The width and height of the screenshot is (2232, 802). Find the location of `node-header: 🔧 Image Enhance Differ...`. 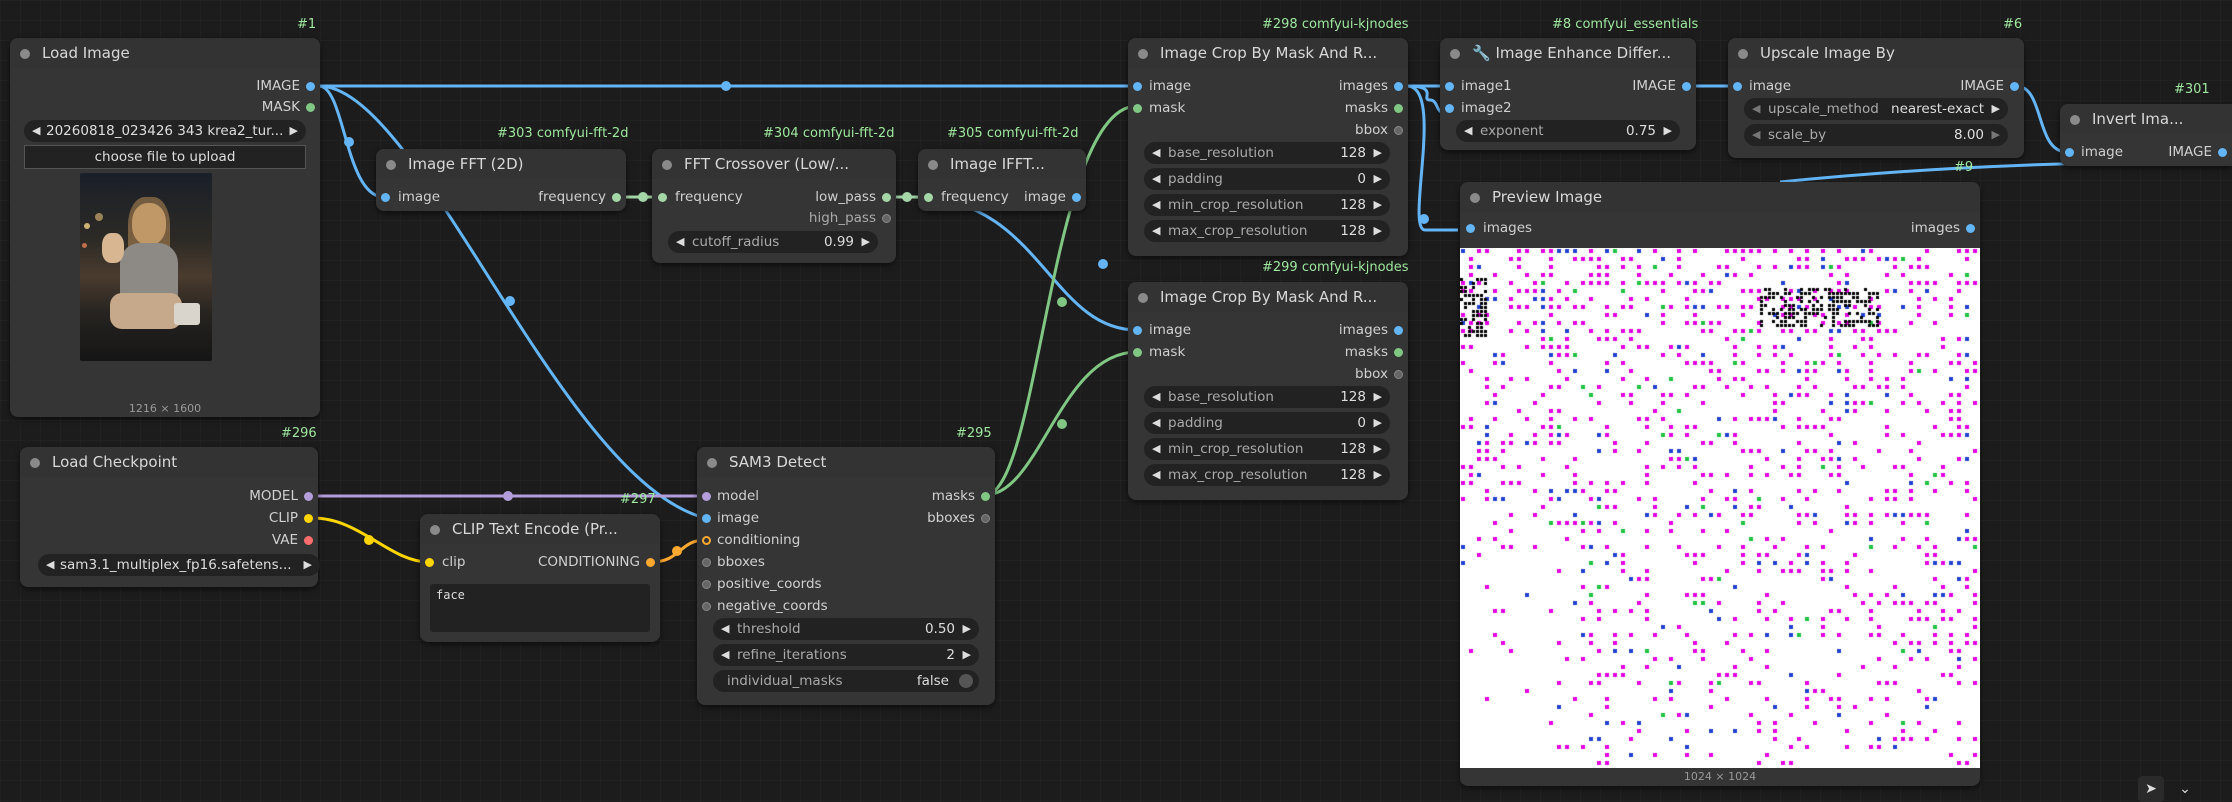

node-header: 🔧 Image Enhance Differ... is located at coordinates (1568, 53).